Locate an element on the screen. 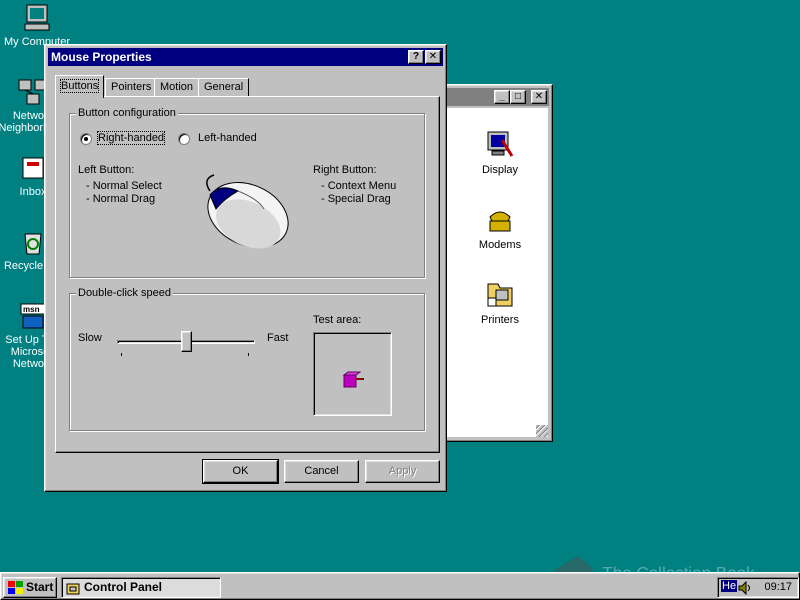 This screenshot has height=600, width=800. maximize-icon: □ is located at coordinates (518, 96).